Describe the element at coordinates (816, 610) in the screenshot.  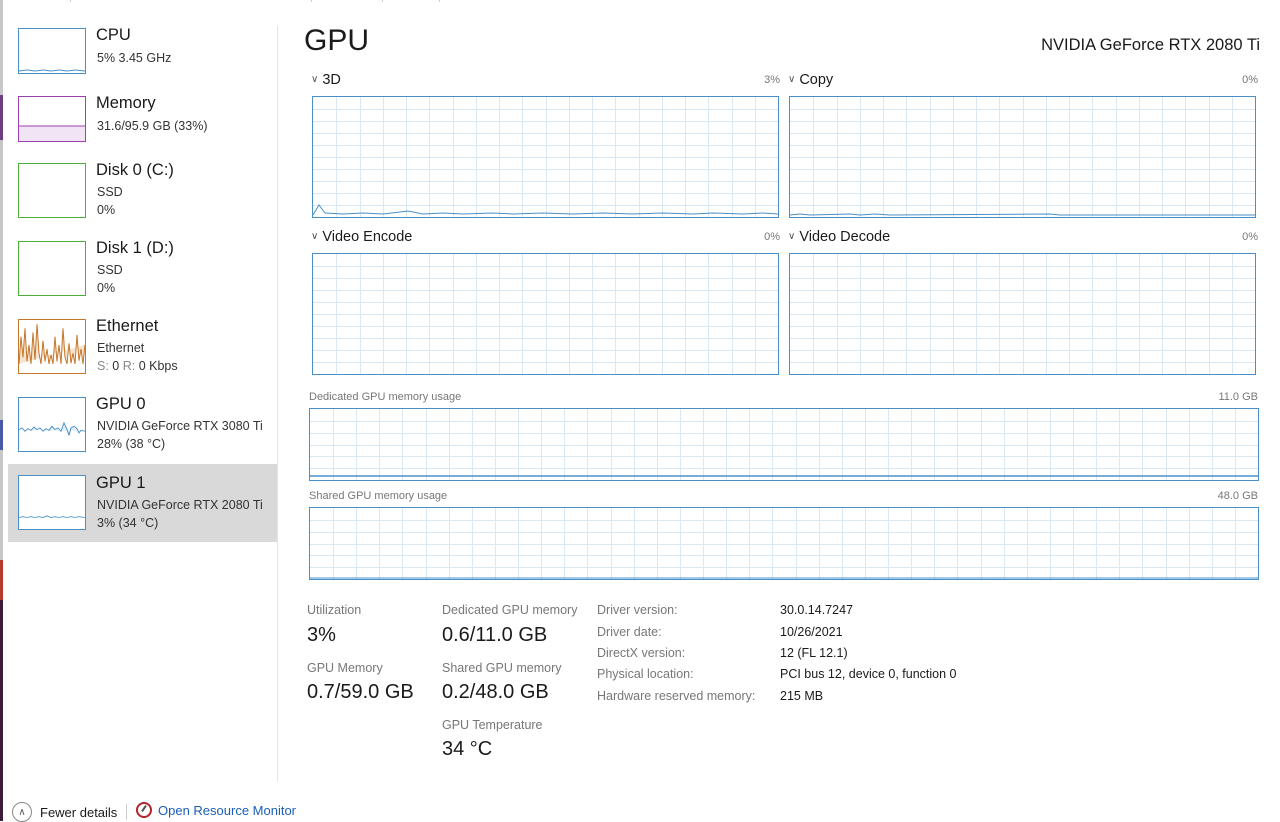
I see `driver-version-value: 30.0.14.7247` at that location.